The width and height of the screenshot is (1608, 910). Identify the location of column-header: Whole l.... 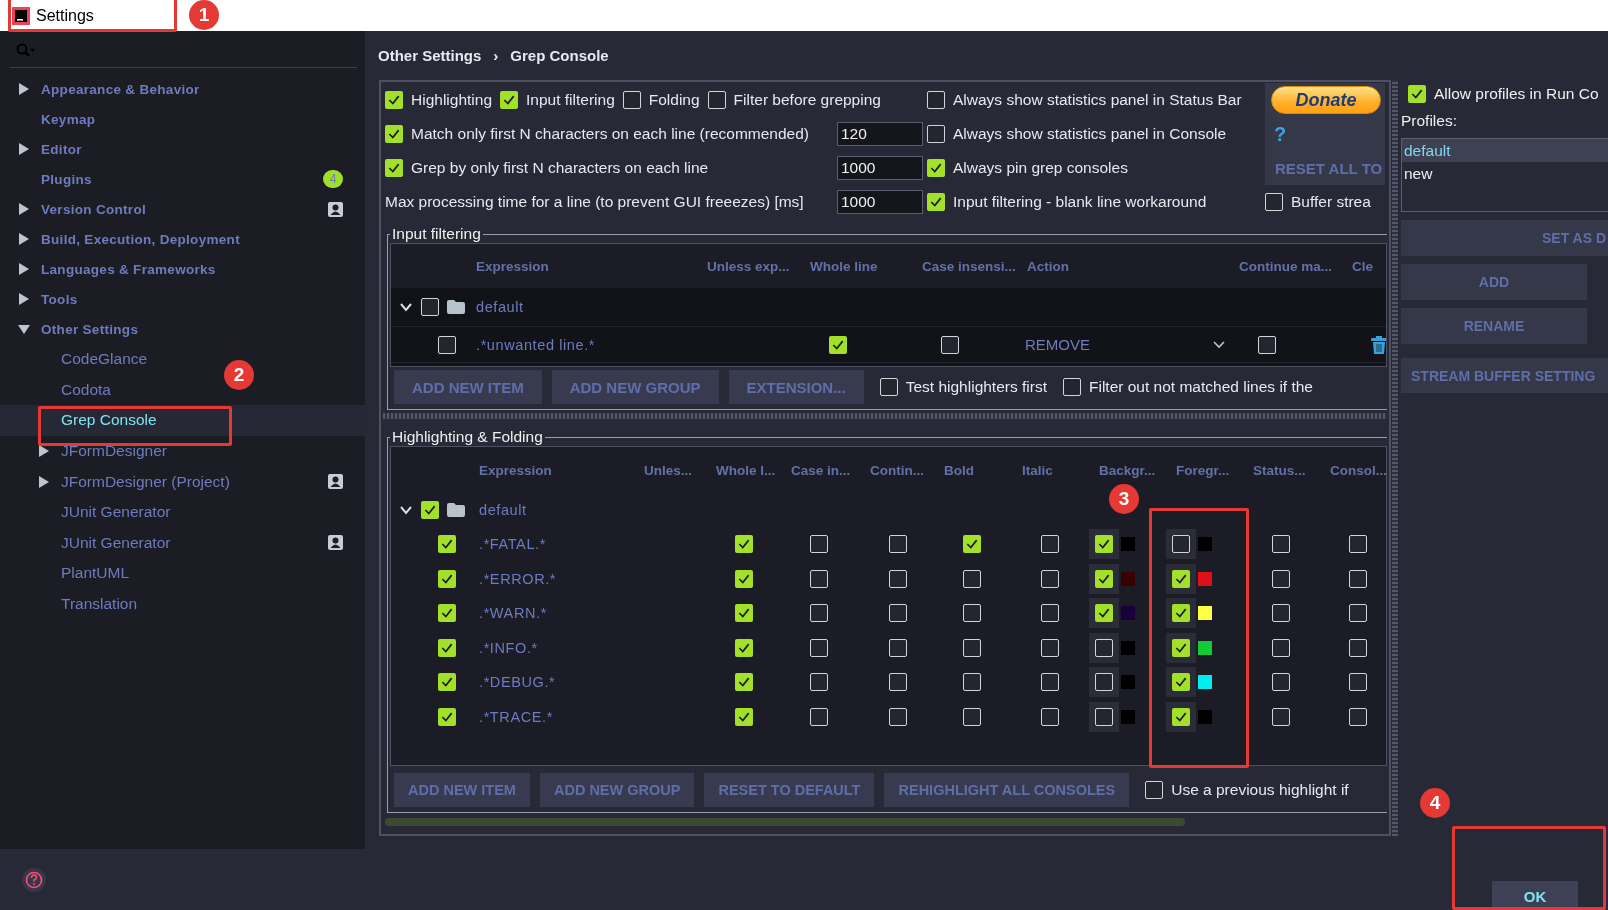
(751, 470).